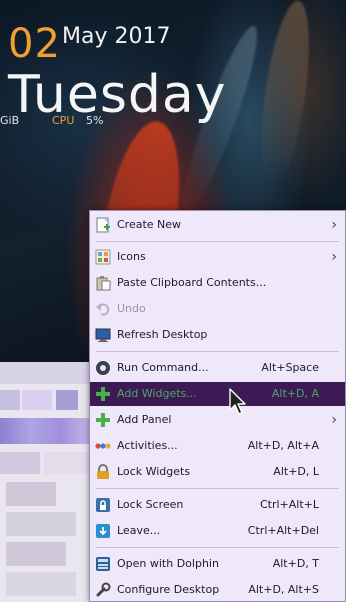  I want to click on menu-item-label: Configure Desktop, so click(168, 589).